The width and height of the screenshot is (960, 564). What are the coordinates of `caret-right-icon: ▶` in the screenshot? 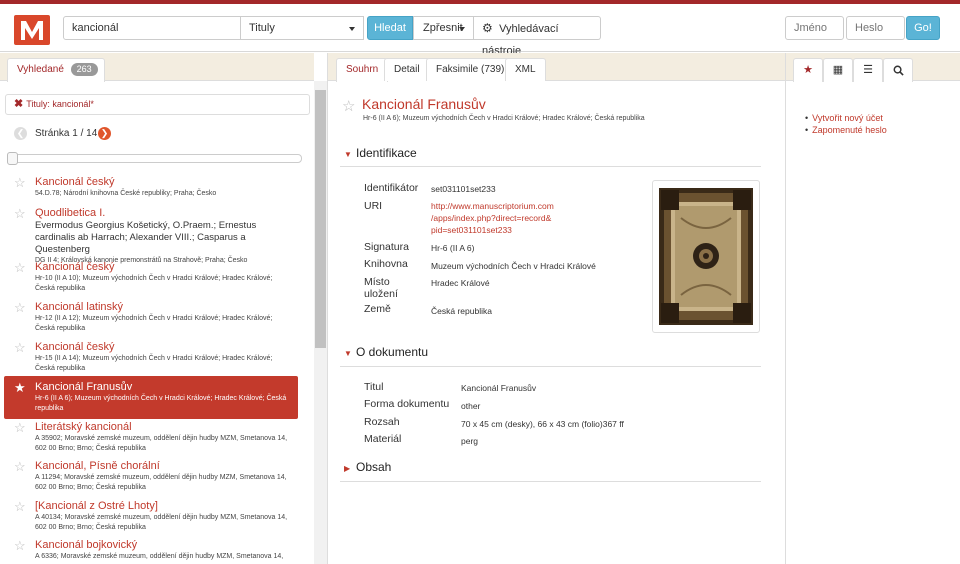 It's located at (347, 468).